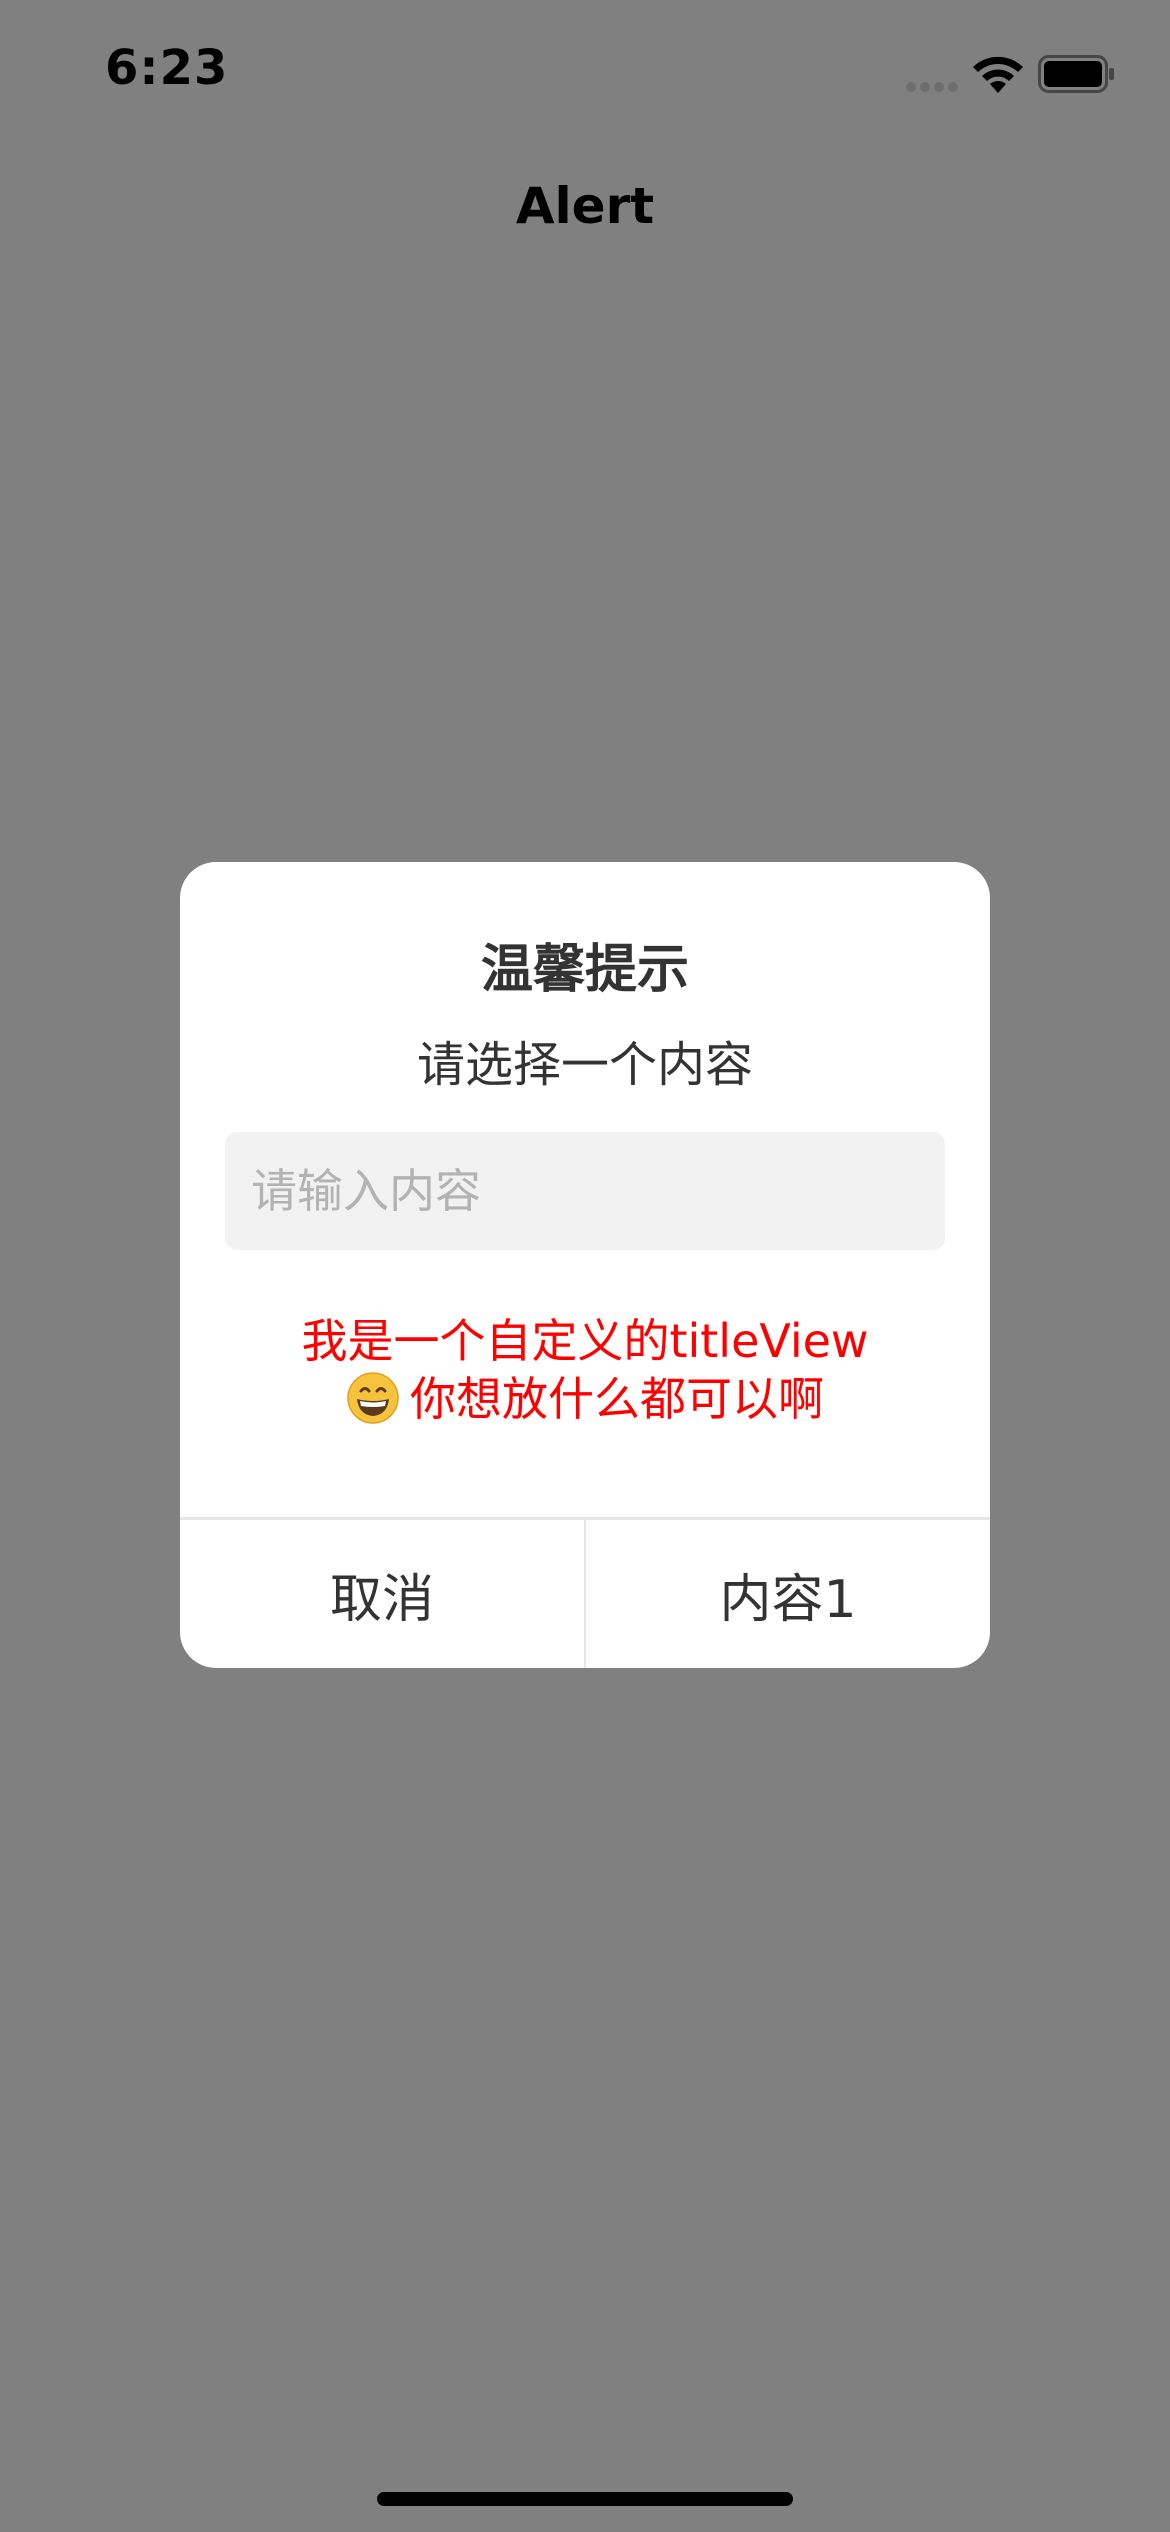  Describe the element at coordinates (585, 1191) in the screenshot. I see `content-input` at that location.